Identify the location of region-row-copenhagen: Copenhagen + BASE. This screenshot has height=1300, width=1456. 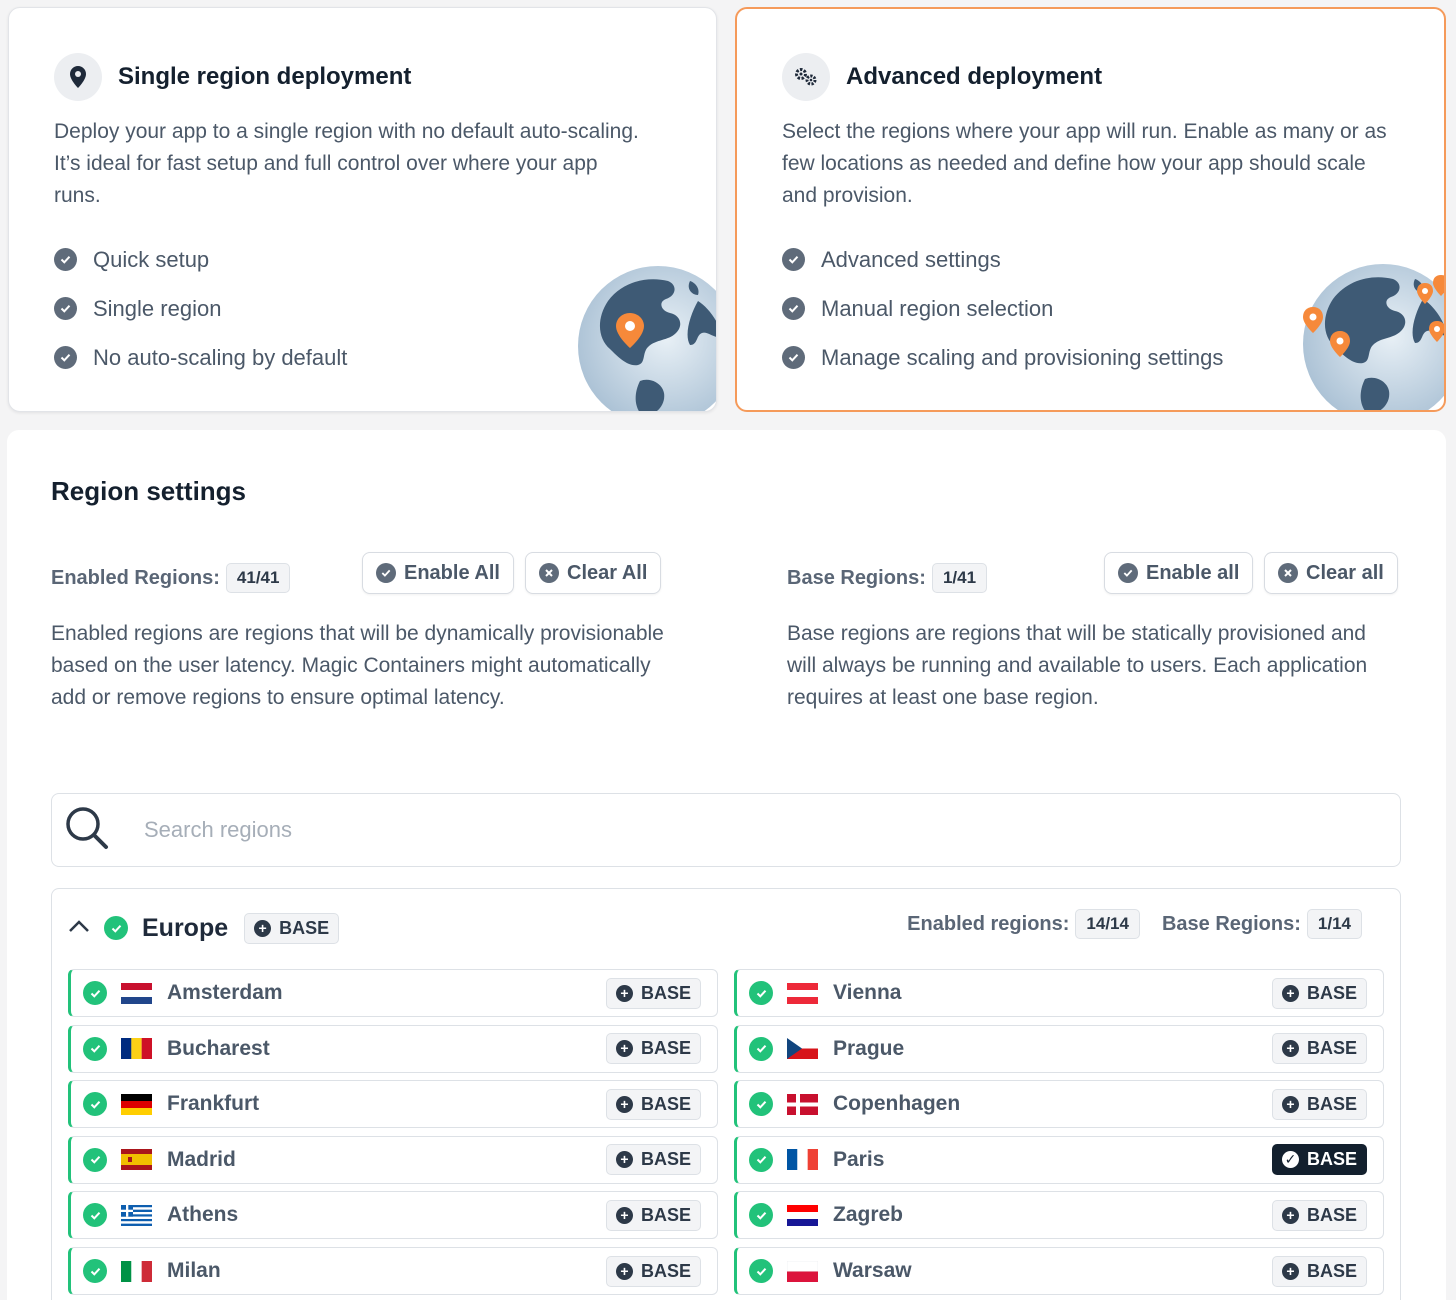
(1059, 1104).